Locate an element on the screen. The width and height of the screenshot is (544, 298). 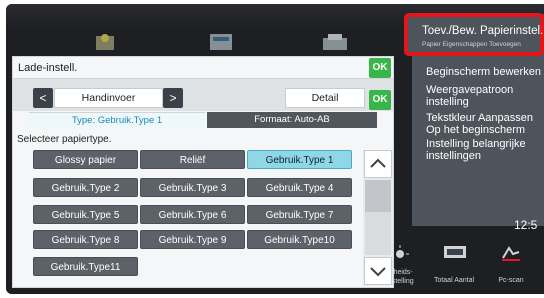
tab-type: Type: Gebruik.Type 1 is located at coordinates (117, 120).